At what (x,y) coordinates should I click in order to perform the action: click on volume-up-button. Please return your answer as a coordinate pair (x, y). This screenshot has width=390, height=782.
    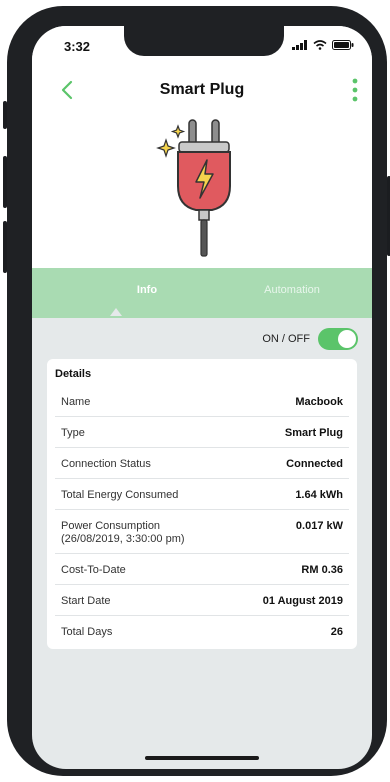
    Looking at the image, I should click on (5, 182).